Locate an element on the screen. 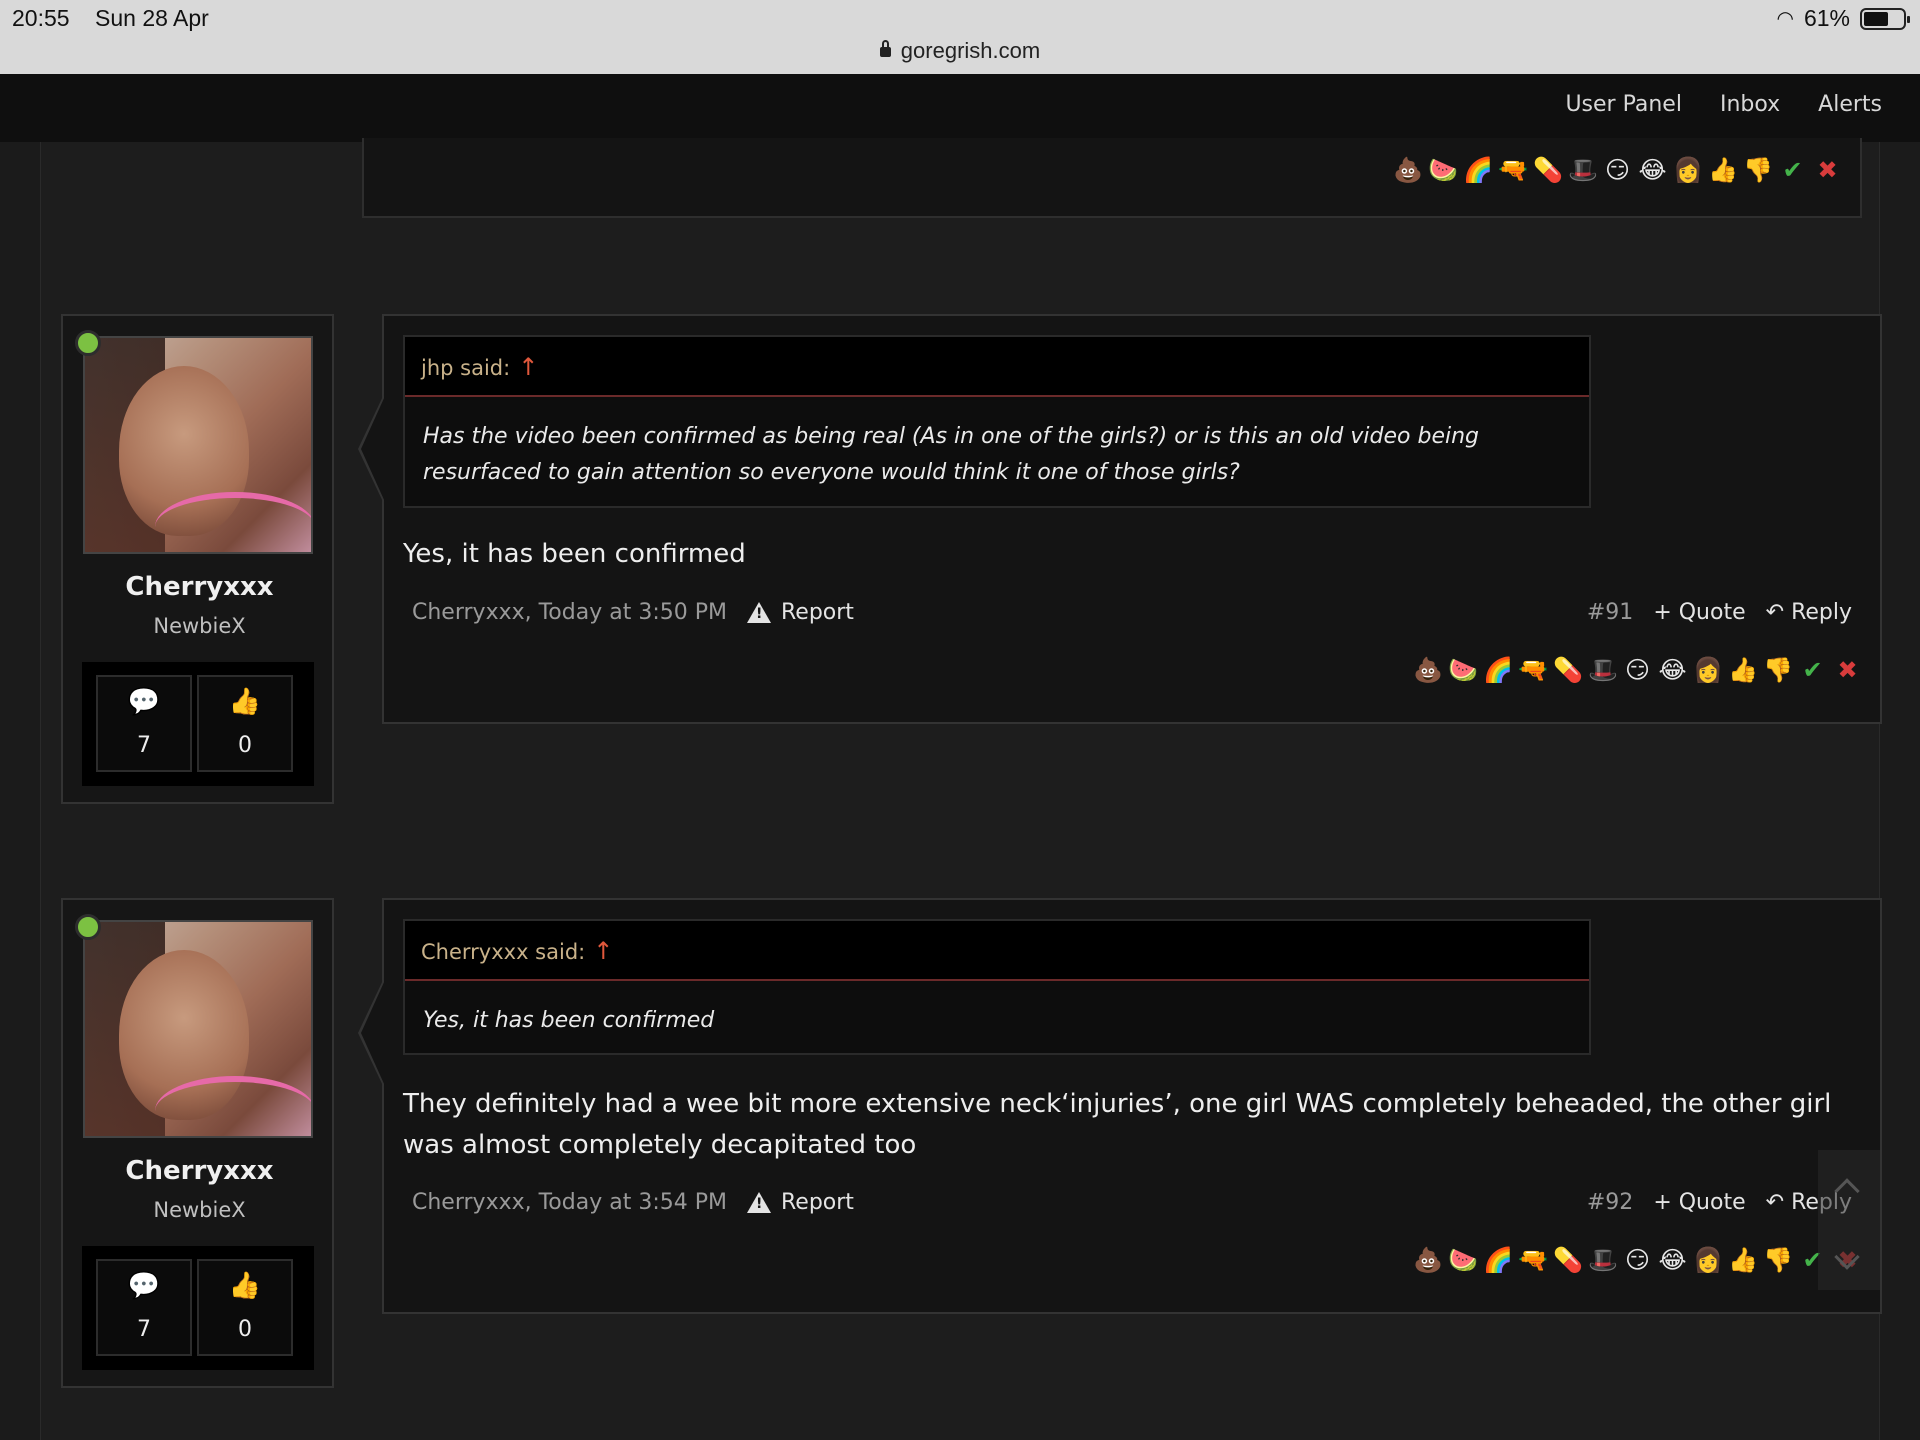 The width and height of the screenshot is (1920, 1440). post-meta: Cherryxxx, Today at 3:50 PM Report is located at coordinates (633, 612).